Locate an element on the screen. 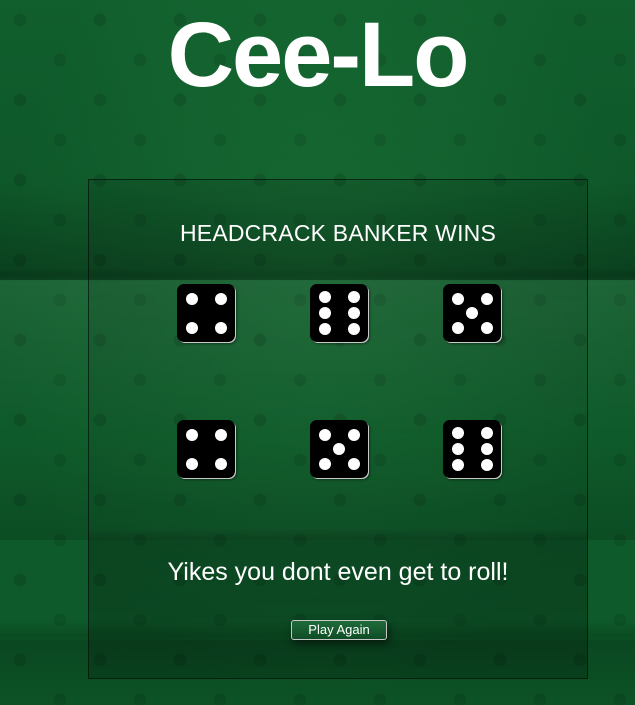 The width and height of the screenshot is (635, 705). play-again-button: Play Again is located at coordinates (339, 630).